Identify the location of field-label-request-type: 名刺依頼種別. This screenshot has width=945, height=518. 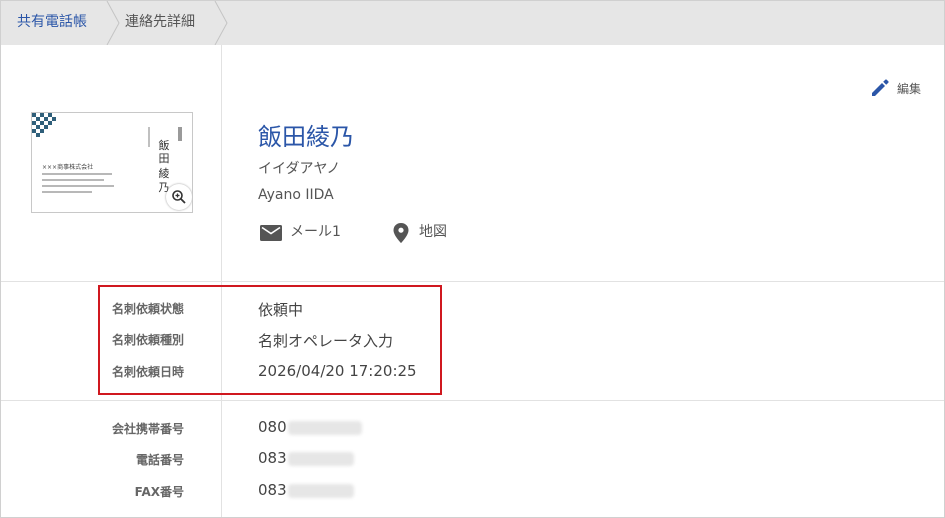
(147, 340).